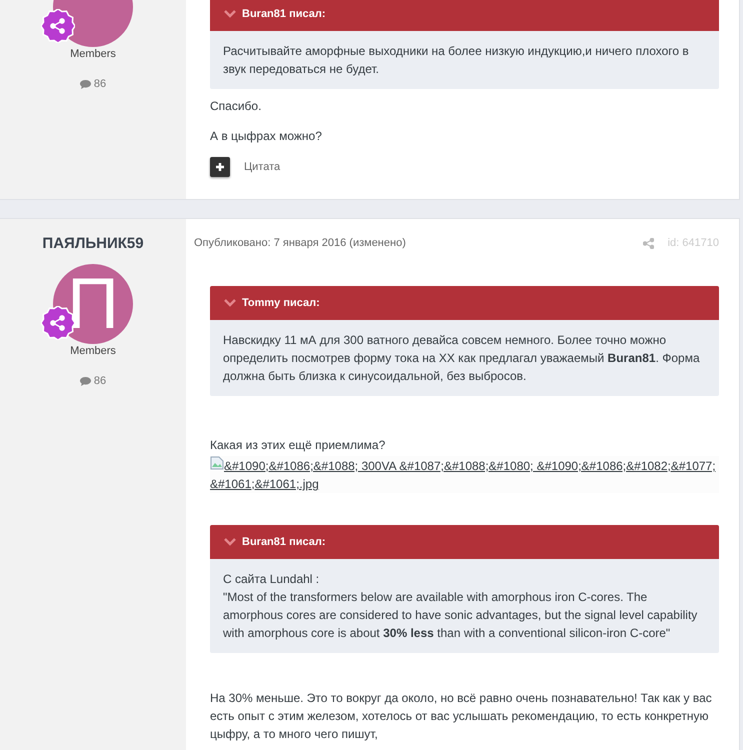 This screenshot has width=743, height=750. Describe the element at coordinates (461, 716) in the screenshot. I see `post-text: На 30% меньше. Это то вокруг да около, но всё равно очень познавательно! Так как у вас есть опыт с этим железом, хотелось от вас услышать рекомендацию, то есть конкретную цыфру, а то много чего пишут,` at that location.